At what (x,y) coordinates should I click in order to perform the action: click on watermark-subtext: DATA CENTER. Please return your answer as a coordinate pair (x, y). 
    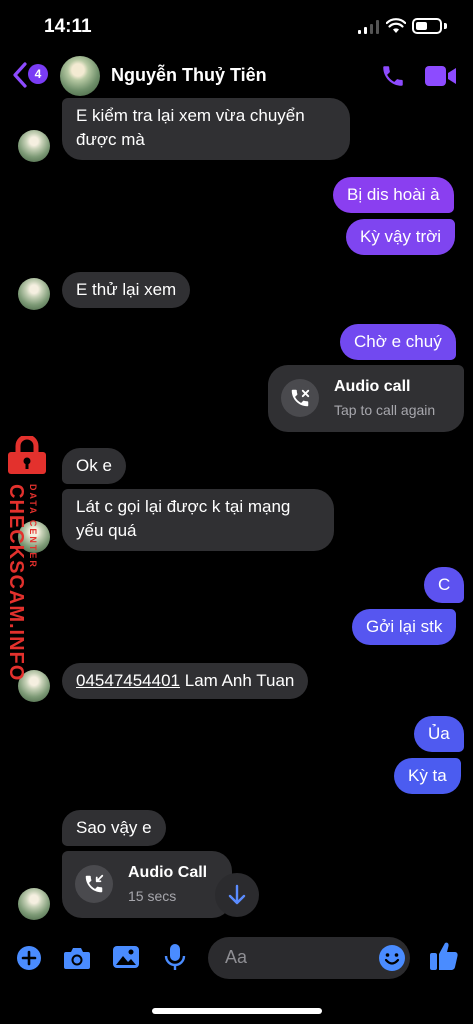
    Looking at the image, I should click on (33, 526).